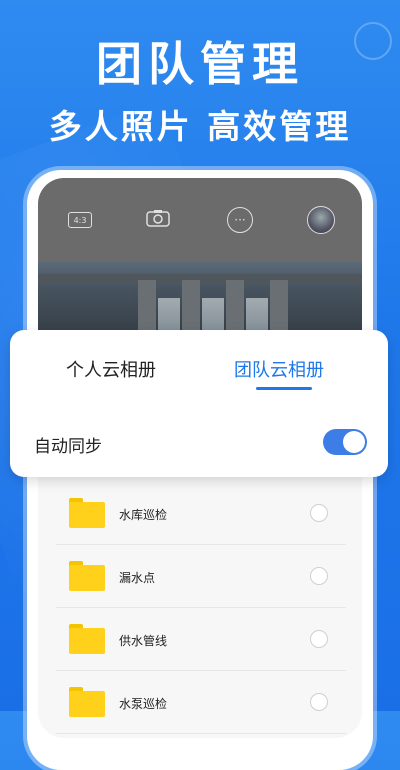 The width and height of the screenshot is (400, 770). I want to click on tab-personal-album: 个人云相册, so click(111, 369).